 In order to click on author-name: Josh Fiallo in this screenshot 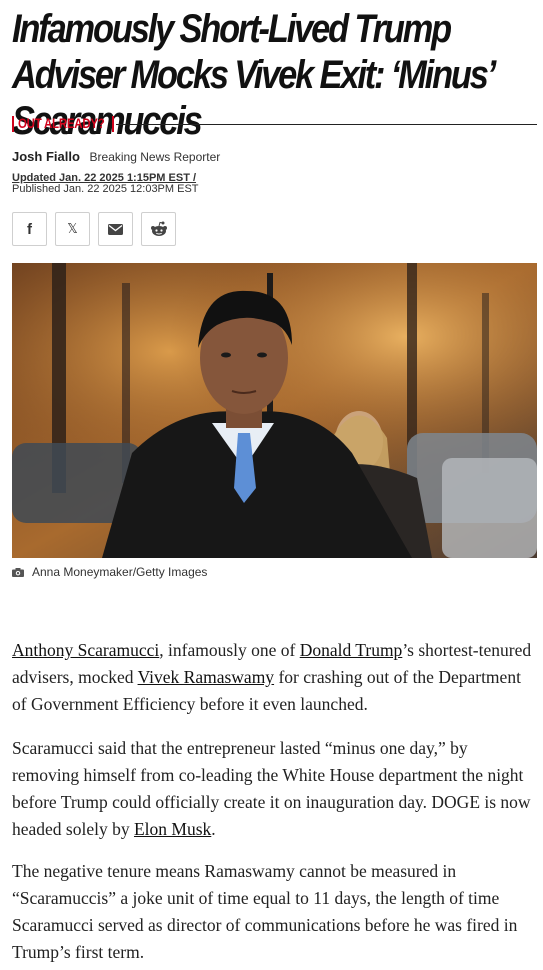, I will do `click(46, 156)`.